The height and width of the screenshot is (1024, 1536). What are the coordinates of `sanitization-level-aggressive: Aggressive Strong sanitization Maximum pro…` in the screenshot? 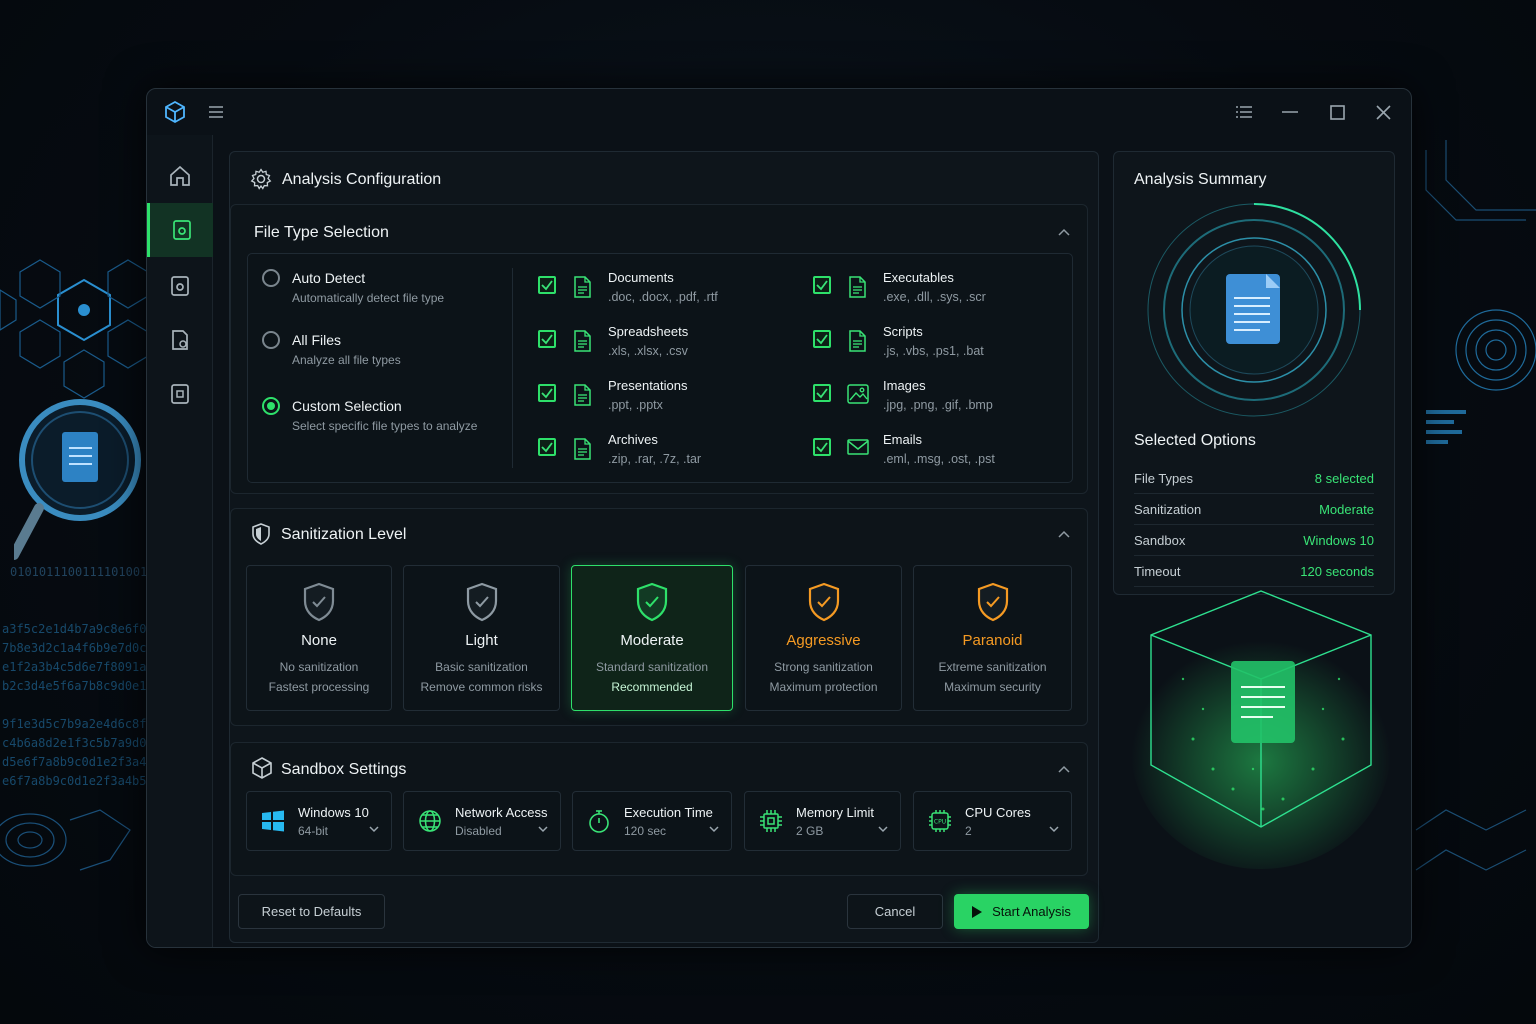 It's located at (823, 638).